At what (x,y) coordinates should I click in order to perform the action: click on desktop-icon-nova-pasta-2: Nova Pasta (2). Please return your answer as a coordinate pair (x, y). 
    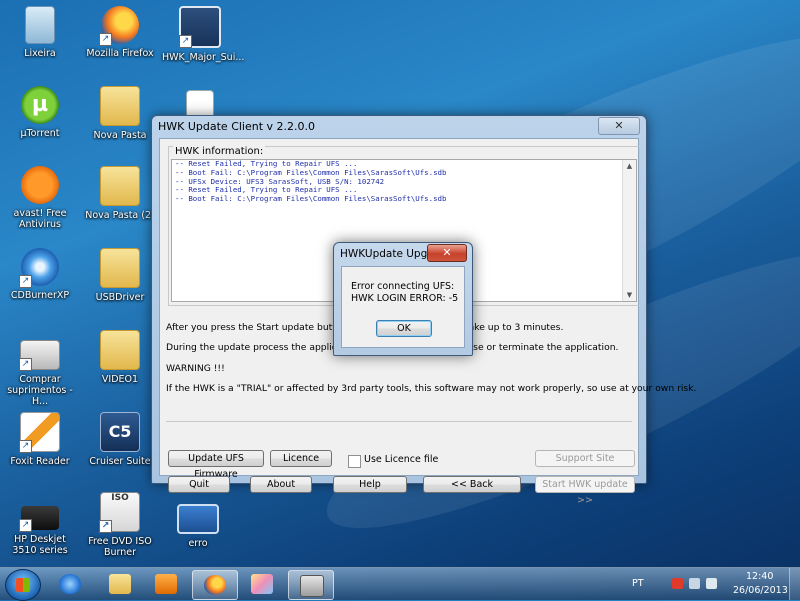
    Looking at the image, I should click on (120, 193).